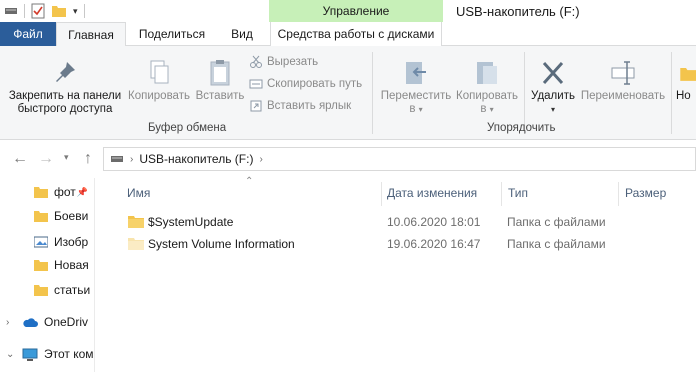 The height and width of the screenshot is (372, 696). I want to click on recent-locations-icon: ▾, so click(66, 157).